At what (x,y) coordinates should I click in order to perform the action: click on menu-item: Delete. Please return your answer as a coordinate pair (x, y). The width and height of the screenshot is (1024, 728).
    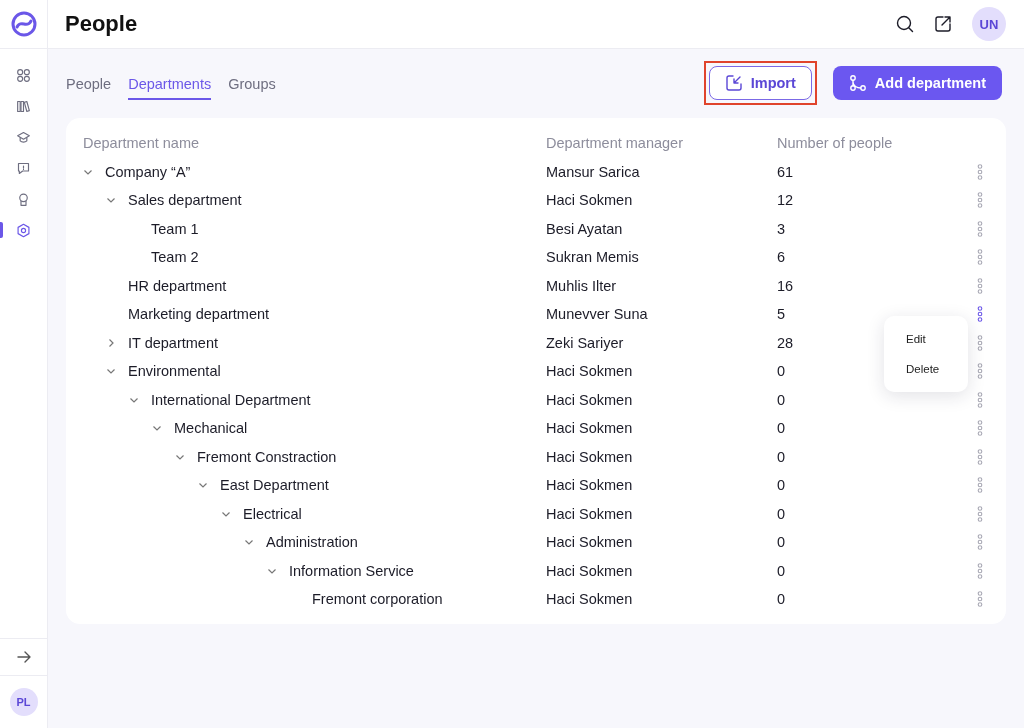
    Looking at the image, I should click on (926, 369).